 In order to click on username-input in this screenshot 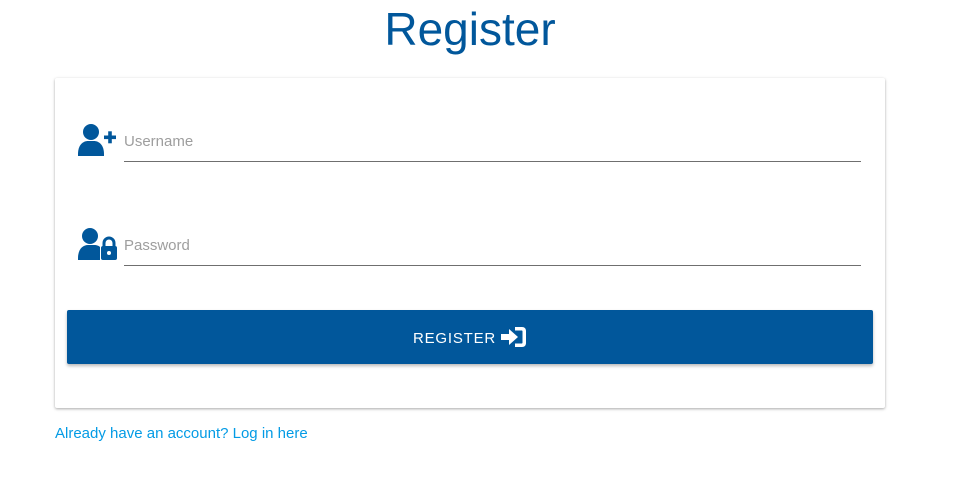, I will do `click(492, 142)`.